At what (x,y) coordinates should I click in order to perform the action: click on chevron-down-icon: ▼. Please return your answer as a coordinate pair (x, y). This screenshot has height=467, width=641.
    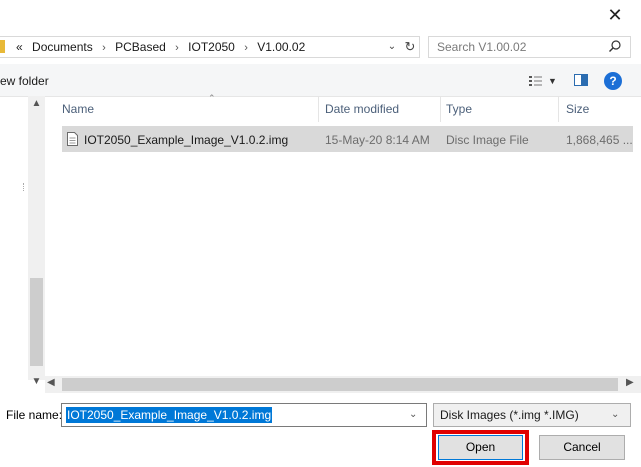
    Looking at the image, I should click on (552, 81).